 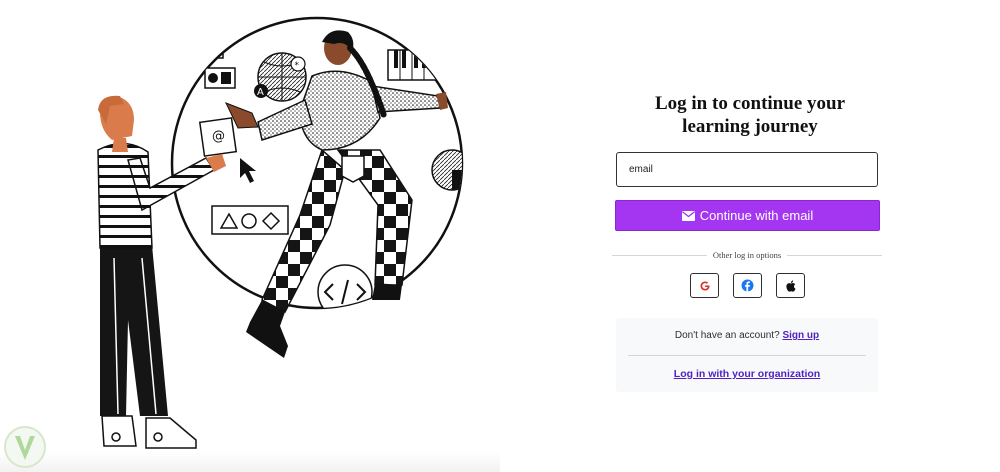 I want to click on org-login-link: Log in with your organization, so click(x=747, y=374).